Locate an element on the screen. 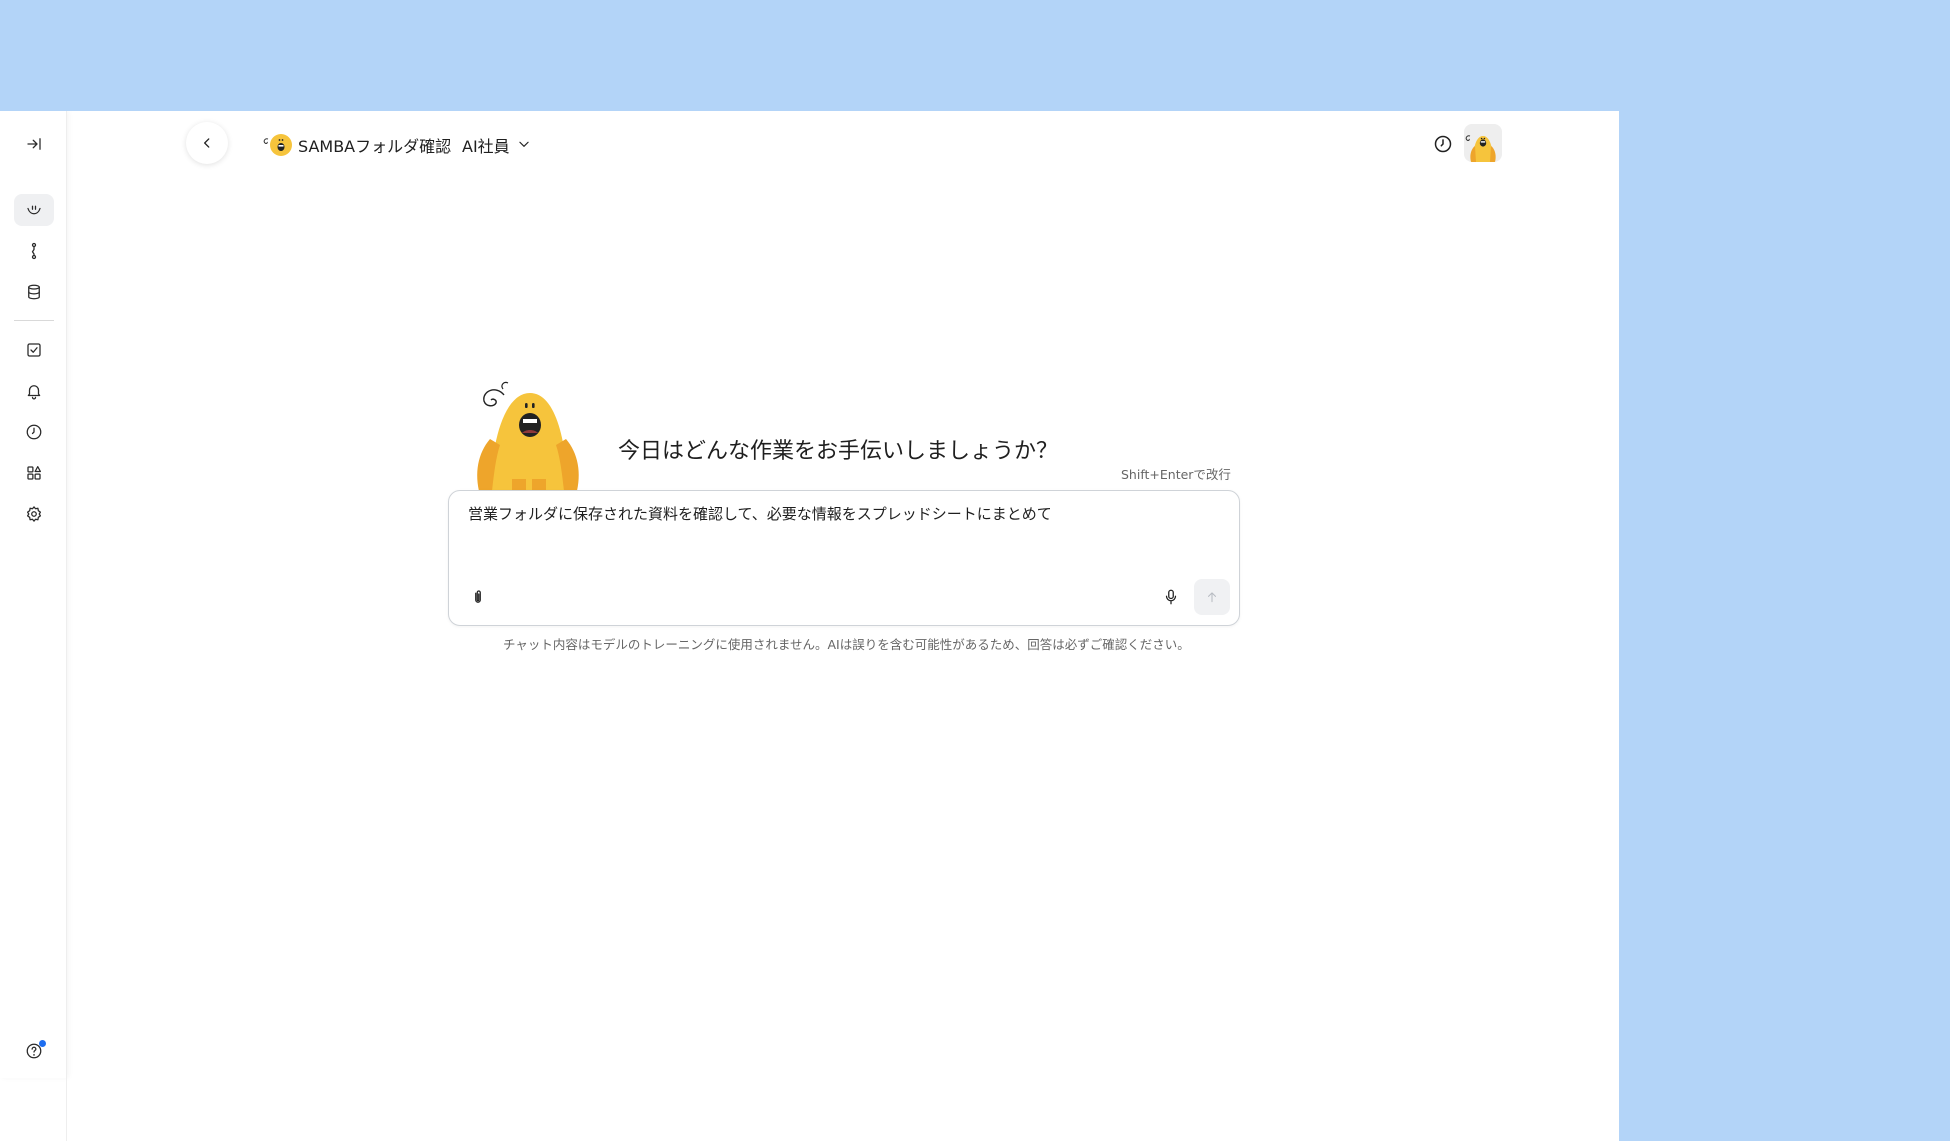  database-icon is located at coordinates (34, 292).